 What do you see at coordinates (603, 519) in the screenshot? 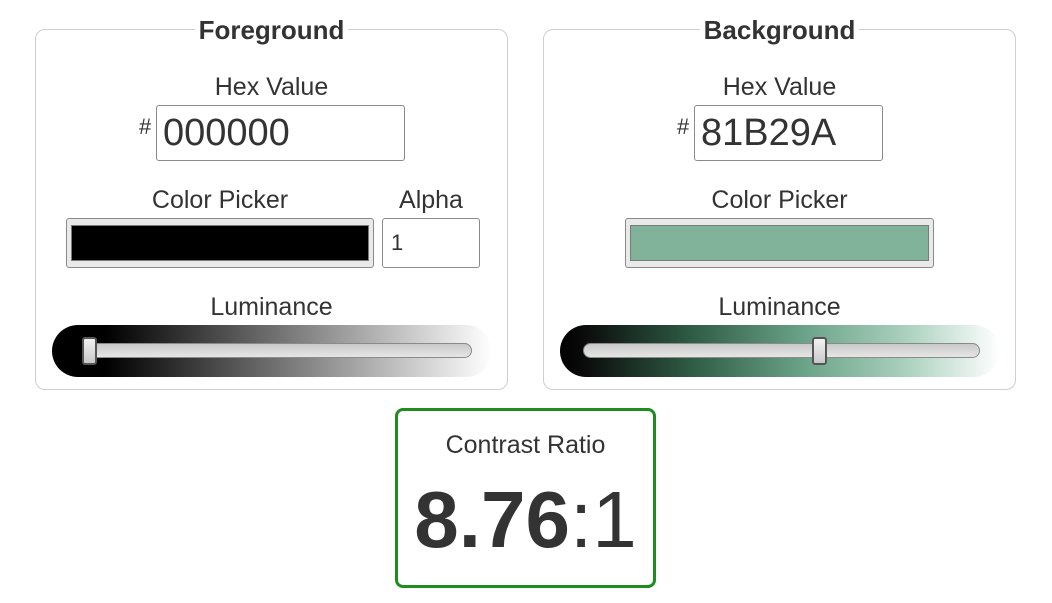
I see `contrast-ratio-suffix: :1` at bounding box center [603, 519].